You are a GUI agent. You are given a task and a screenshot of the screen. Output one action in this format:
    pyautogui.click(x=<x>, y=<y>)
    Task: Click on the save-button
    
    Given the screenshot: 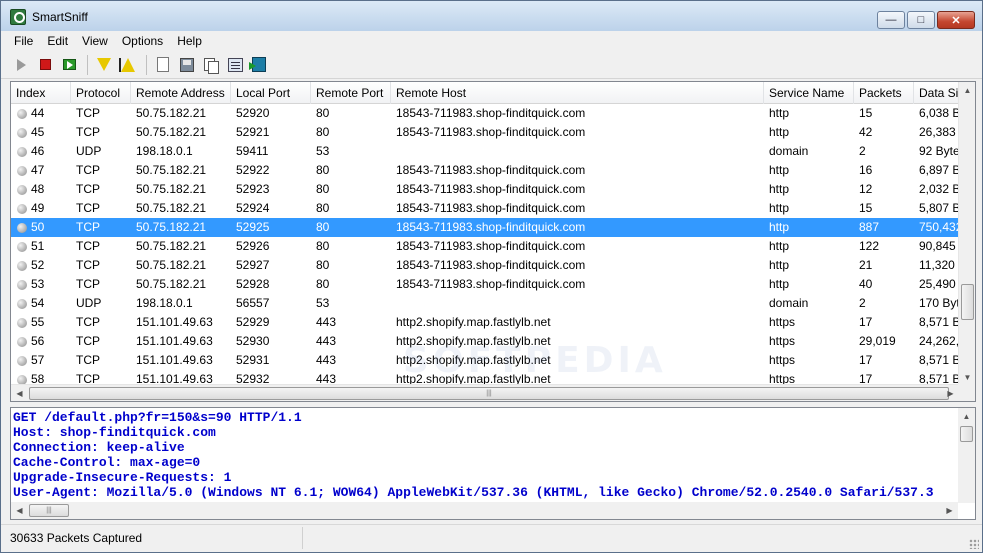 What is the action you would take?
    pyautogui.click(x=187, y=65)
    